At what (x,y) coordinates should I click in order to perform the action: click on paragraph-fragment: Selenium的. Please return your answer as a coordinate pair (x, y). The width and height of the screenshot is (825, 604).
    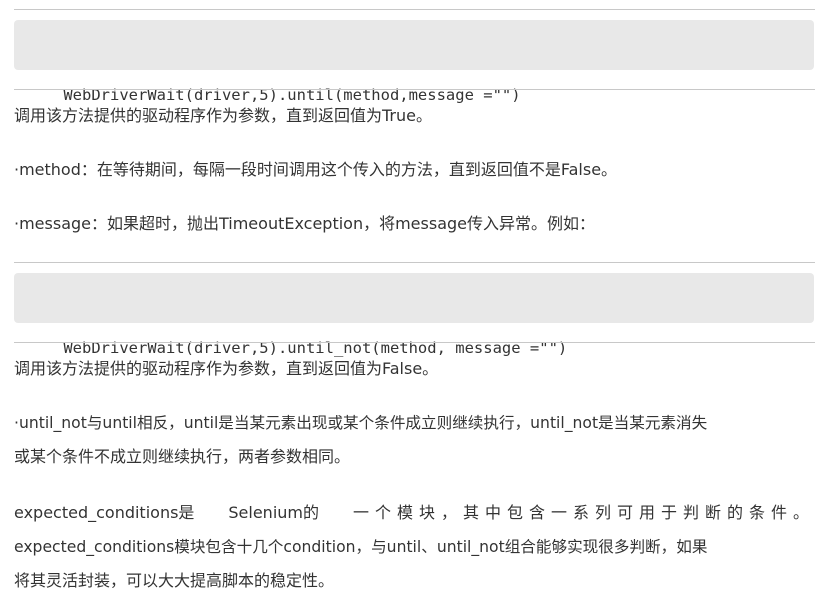
    Looking at the image, I should click on (273, 512).